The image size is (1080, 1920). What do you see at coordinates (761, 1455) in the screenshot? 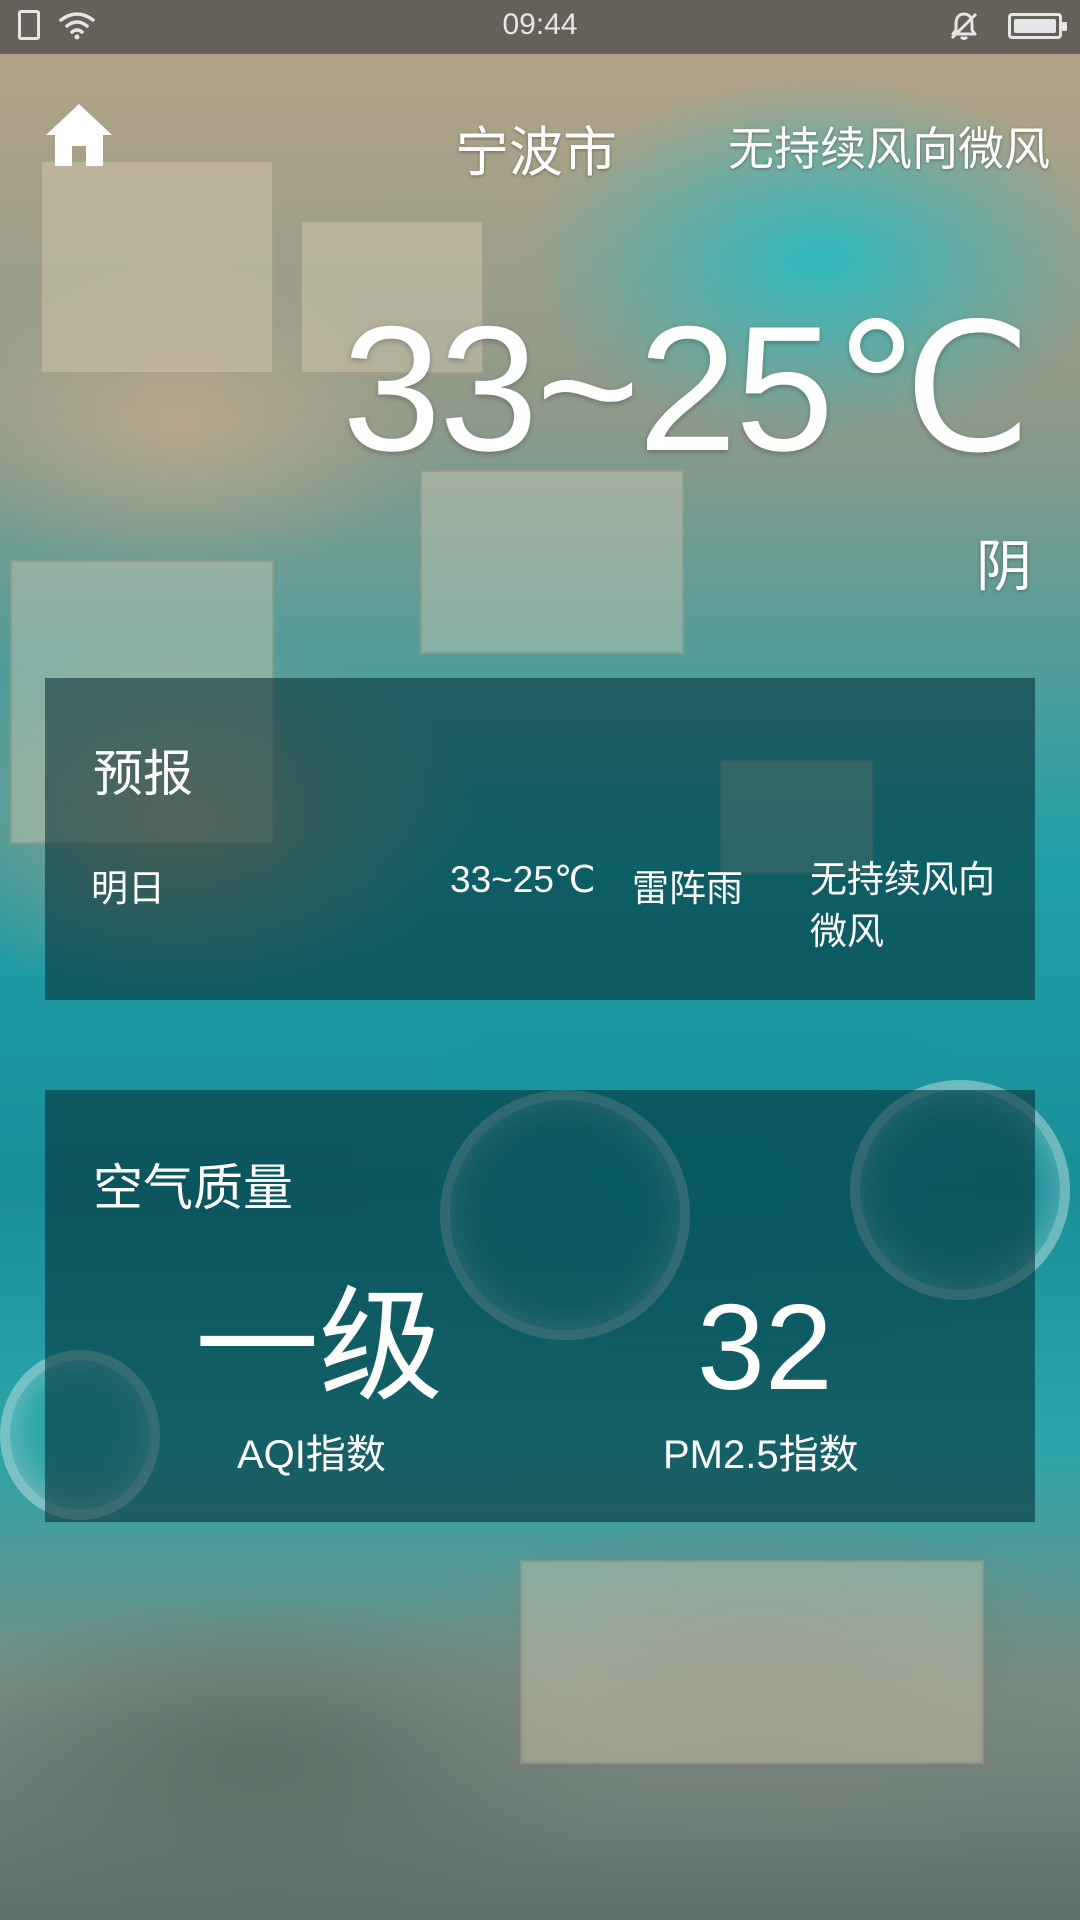
I see `pm25-label: PM2.5指数` at bounding box center [761, 1455].